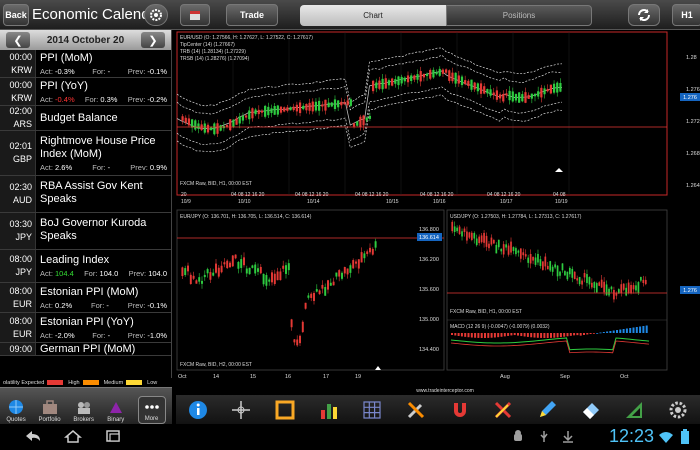 The image size is (700, 450). Describe the element at coordinates (16, 15) in the screenshot. I see `back-button: Back` at that location.